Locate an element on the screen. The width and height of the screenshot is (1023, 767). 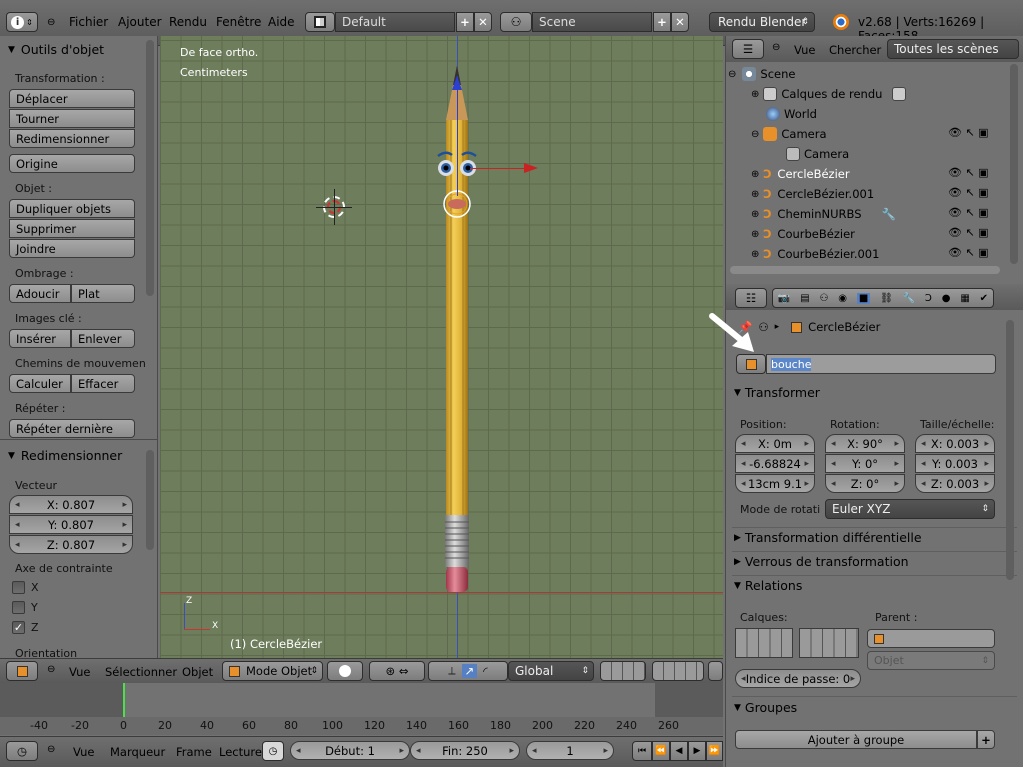
remove-scene-button: ✕ is located at coordinates (680, 22).